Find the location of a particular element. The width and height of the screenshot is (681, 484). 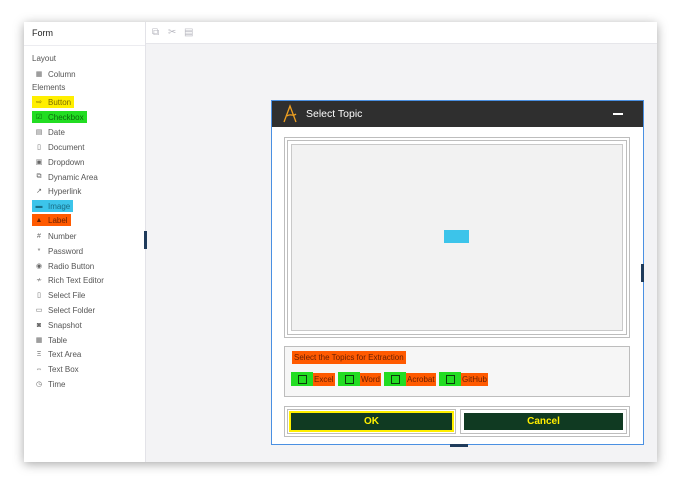

sidebar-item-label: Text Box is located at coordinates (63, 369).